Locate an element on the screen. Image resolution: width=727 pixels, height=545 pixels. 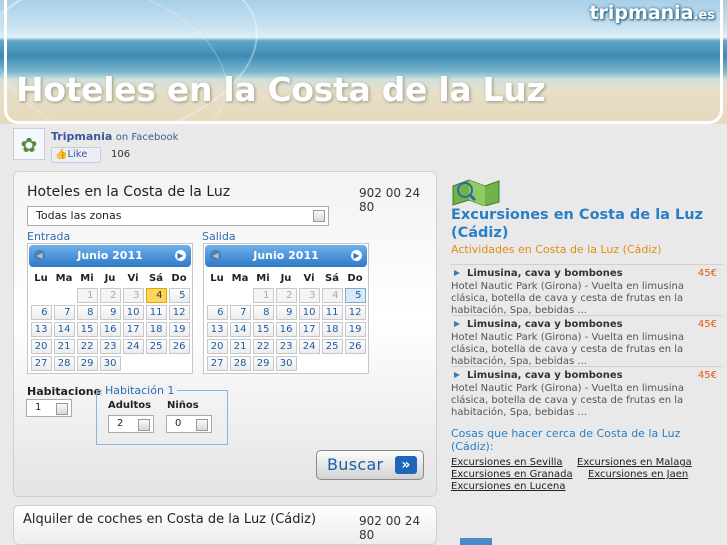
link-malaga: Excursiones en Malaga is located at coordinates (634, 462).